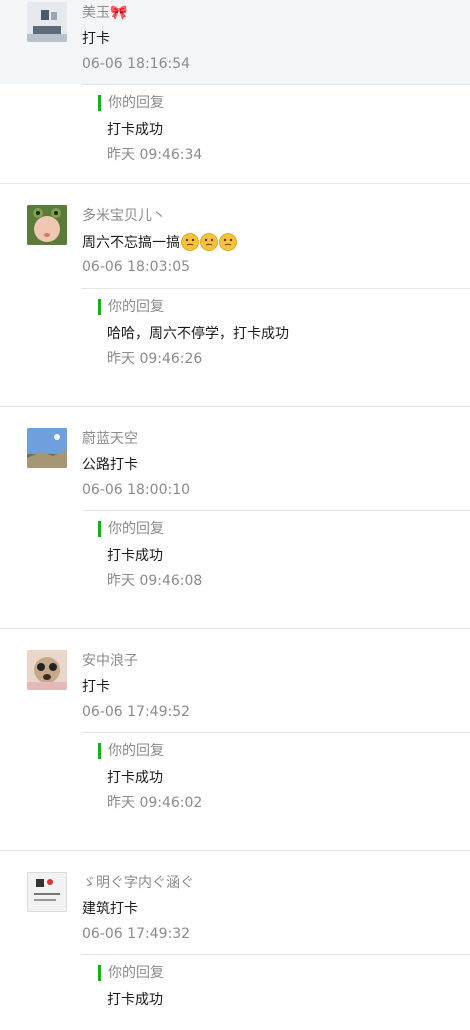 This screenshot has height=1030, width=470. Describe the element at coordinates (235, 912) in the screenshot. I see `comment-header: ゞ明ぐ字内ぐ涵ぐ 建筑打卡 06-06 17:49:32` at that location.